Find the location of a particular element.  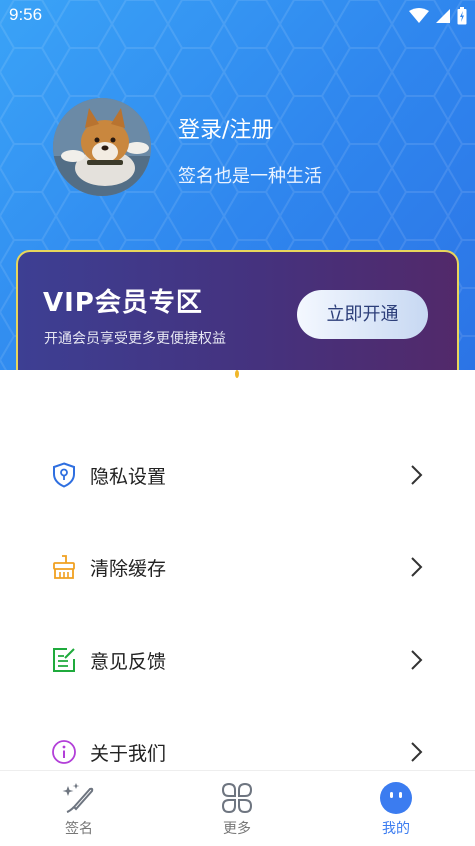

bottom-nav: 签名 更多 我的 is located at coordinates (237, 808).